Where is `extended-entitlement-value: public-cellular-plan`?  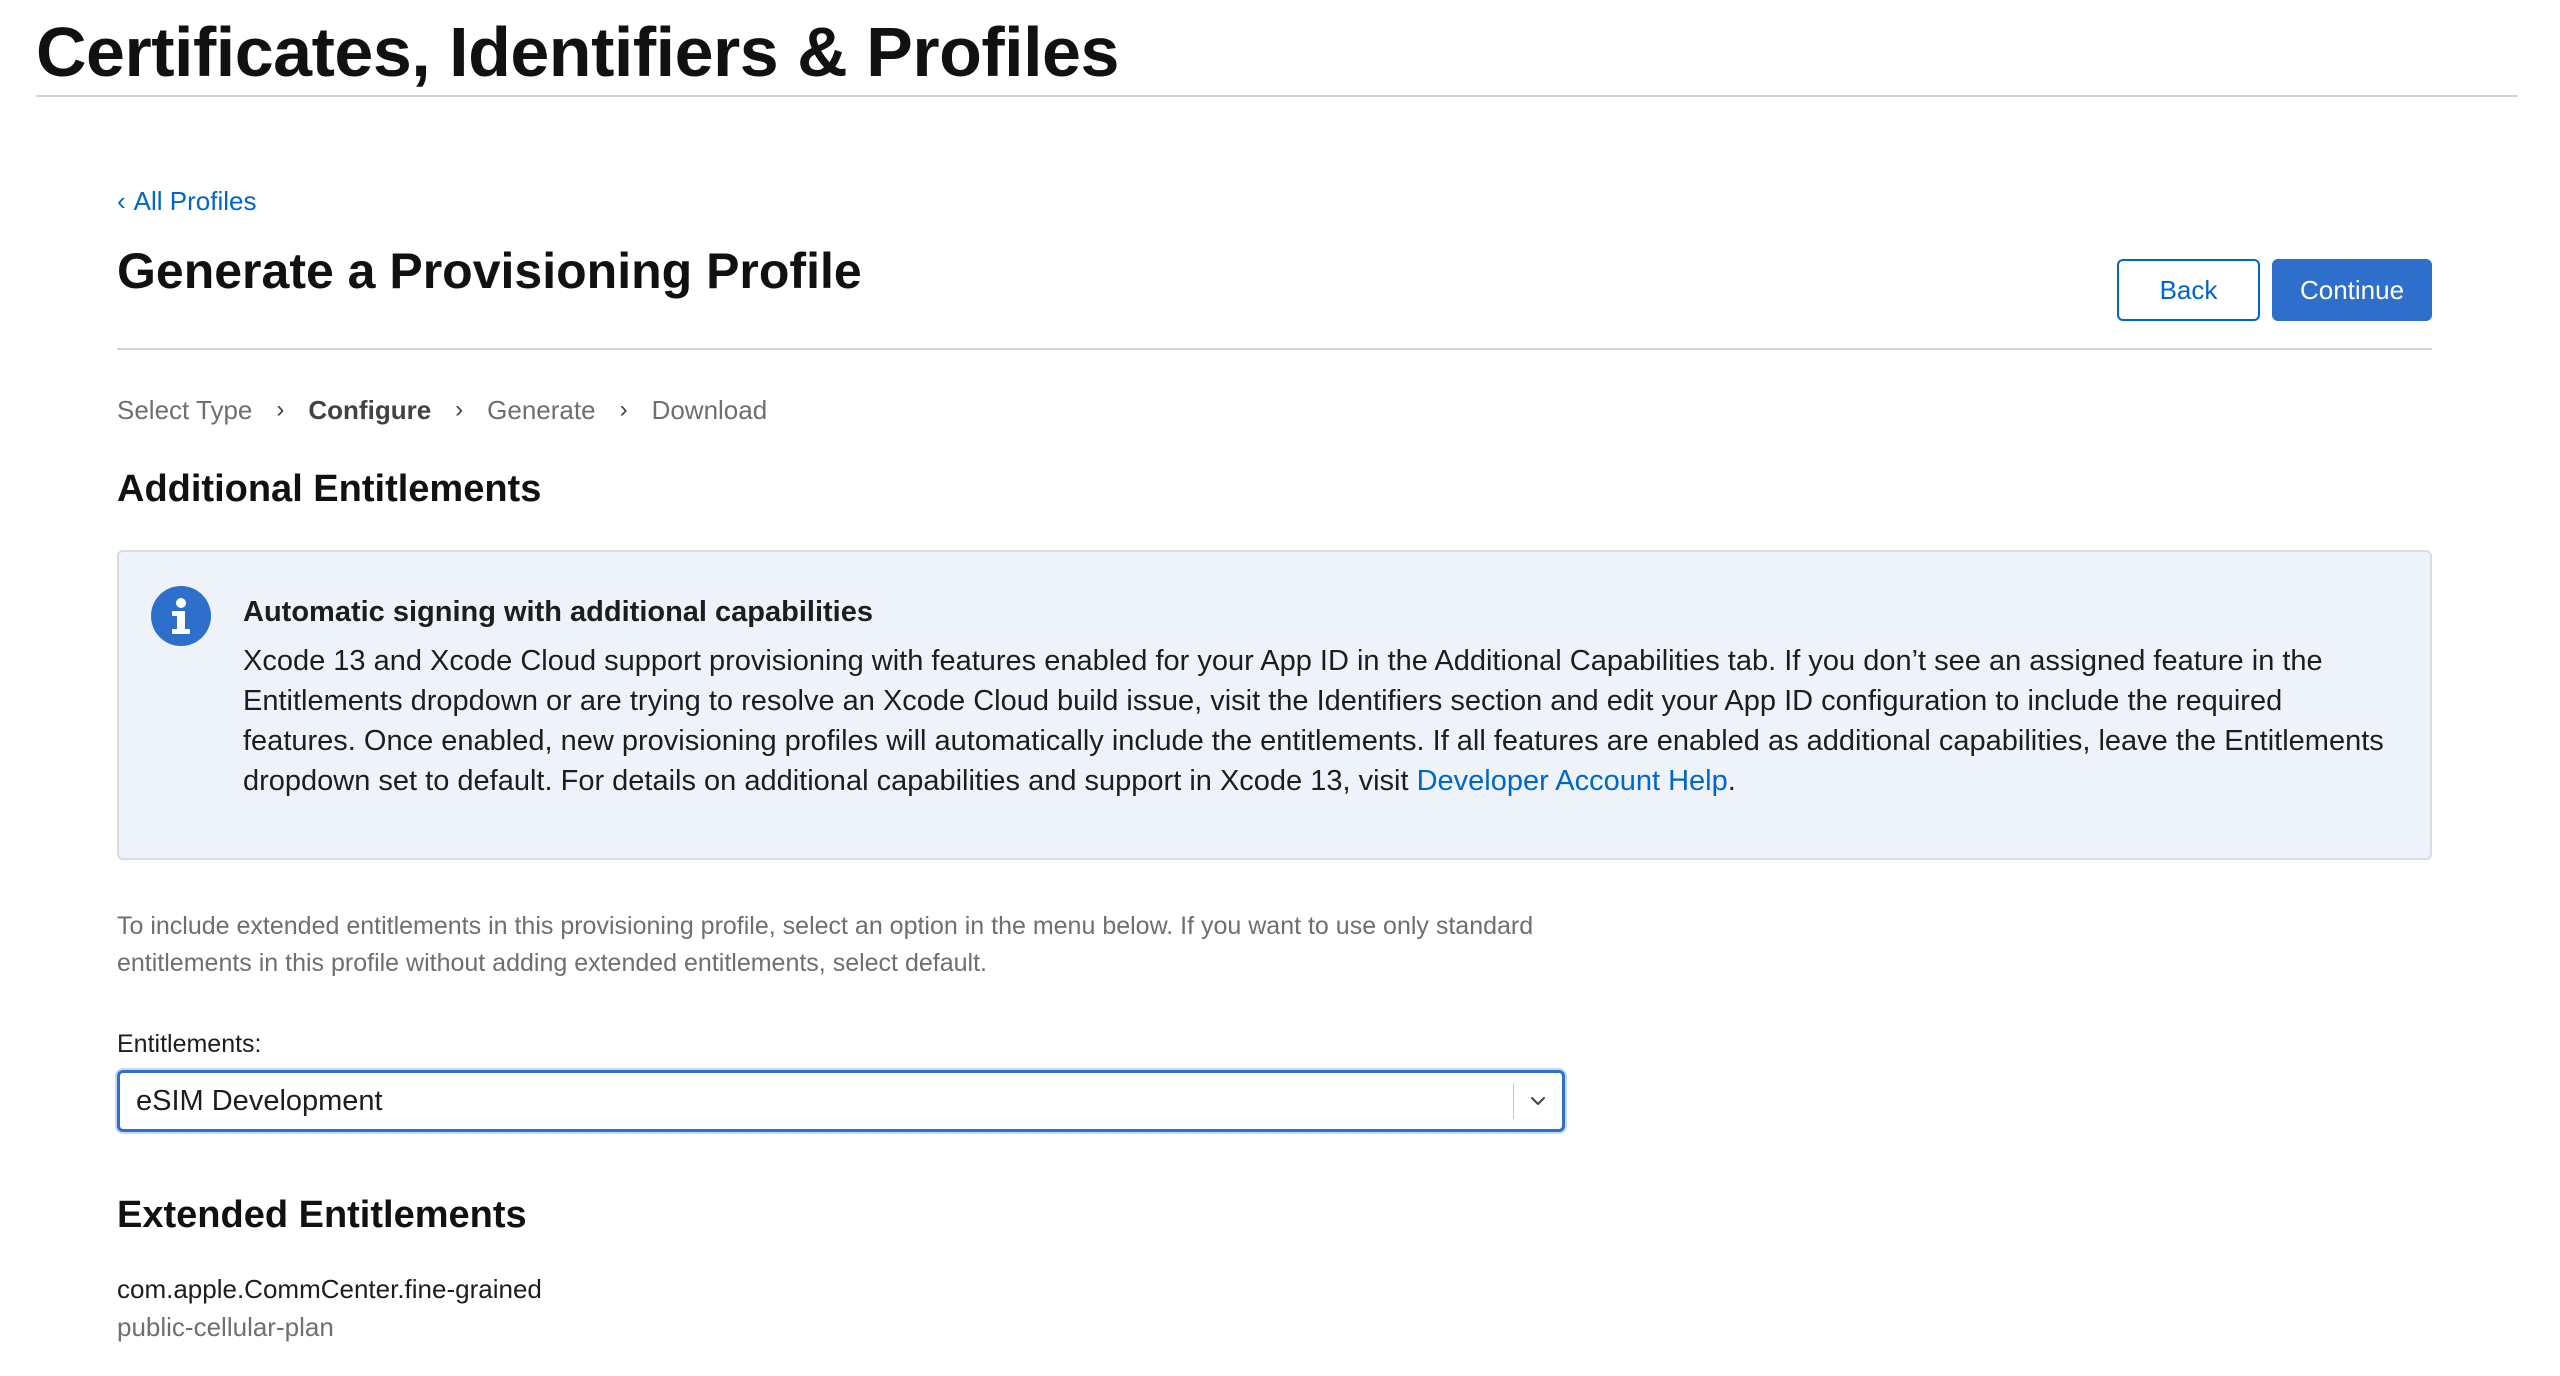
extended-entitlement-value: public-cellular-plan is located at coordinates (225, 1327).